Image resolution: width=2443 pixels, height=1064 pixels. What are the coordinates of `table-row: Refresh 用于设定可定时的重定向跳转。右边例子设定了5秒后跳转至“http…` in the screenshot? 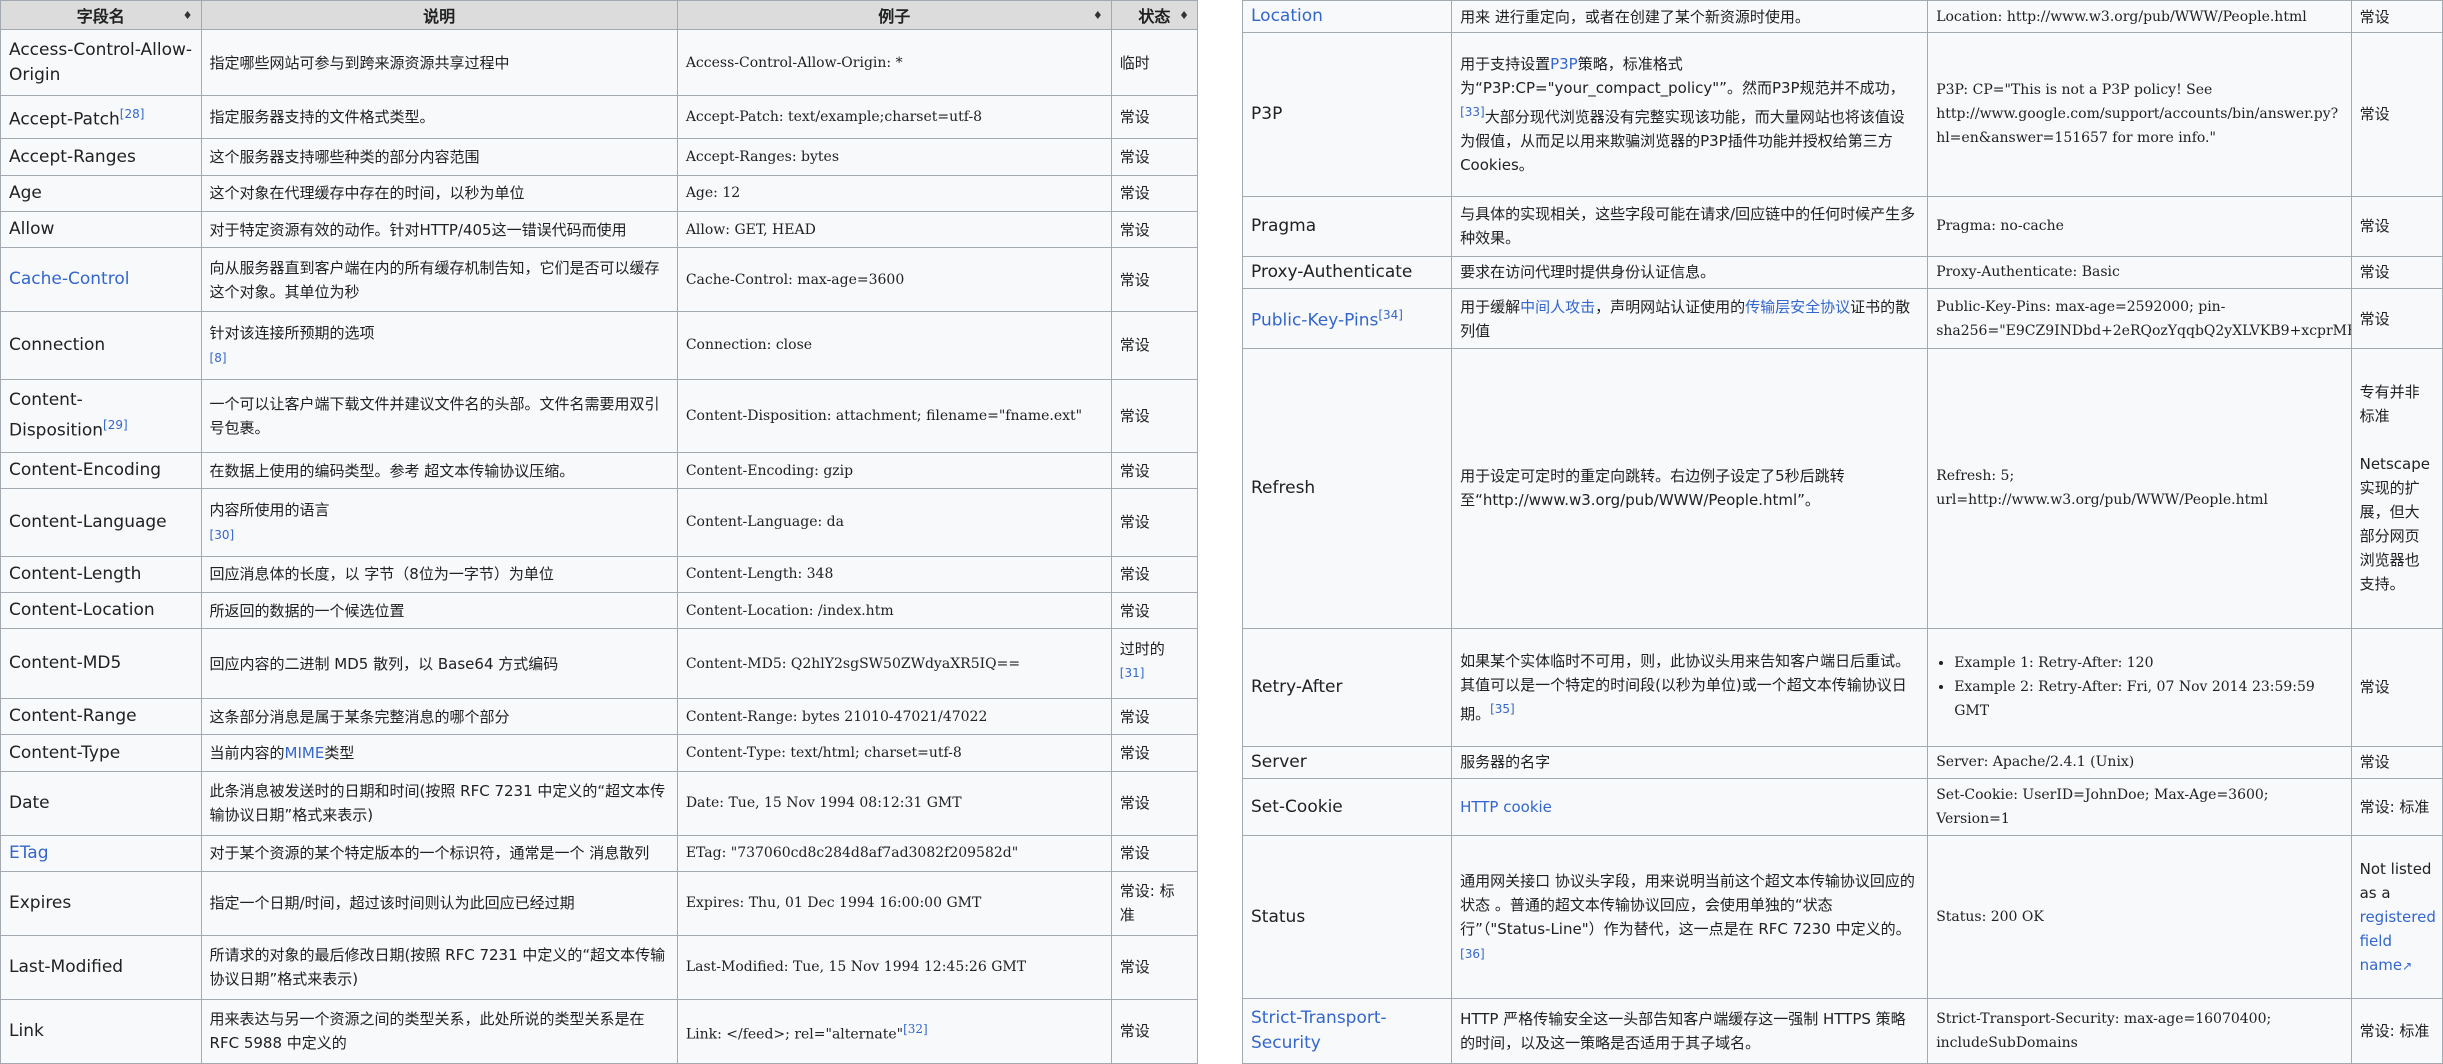 It's located at (1842, 488).